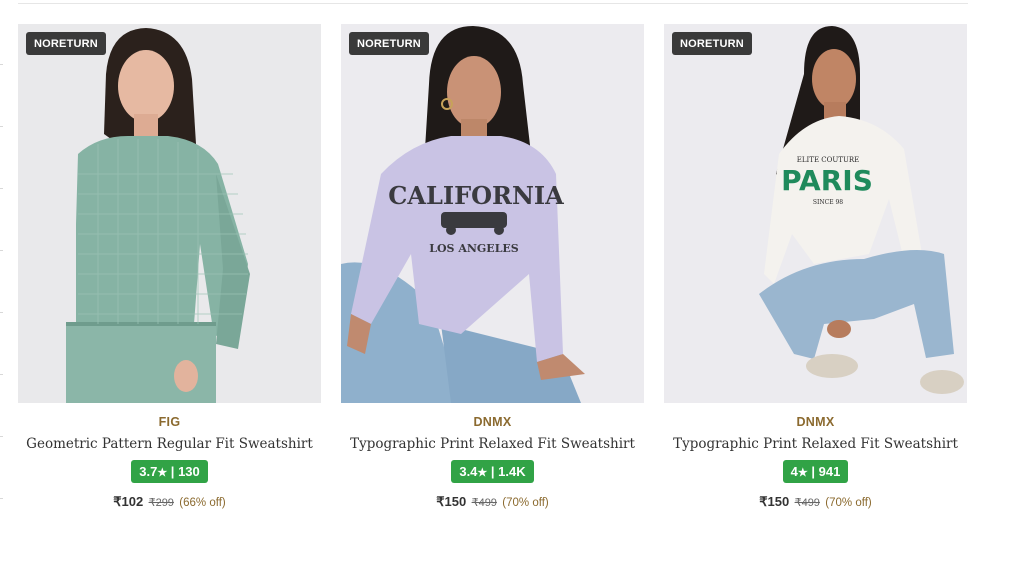  I want to click on rating-value: 4, so click(794, 471).